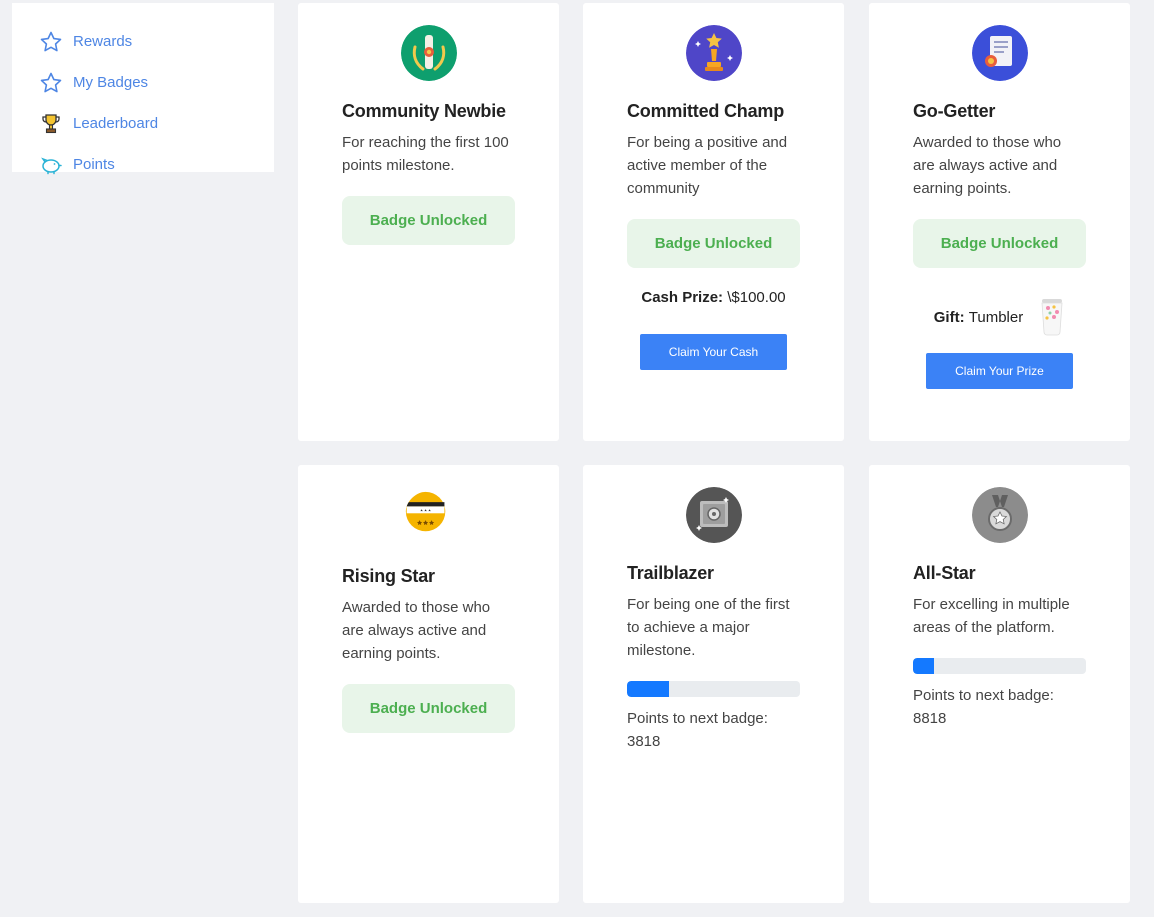 The width and height of the screenshot is (1154, 917). I want to click on claim-cash-button: Claim Your Cash, so click(713, 352).